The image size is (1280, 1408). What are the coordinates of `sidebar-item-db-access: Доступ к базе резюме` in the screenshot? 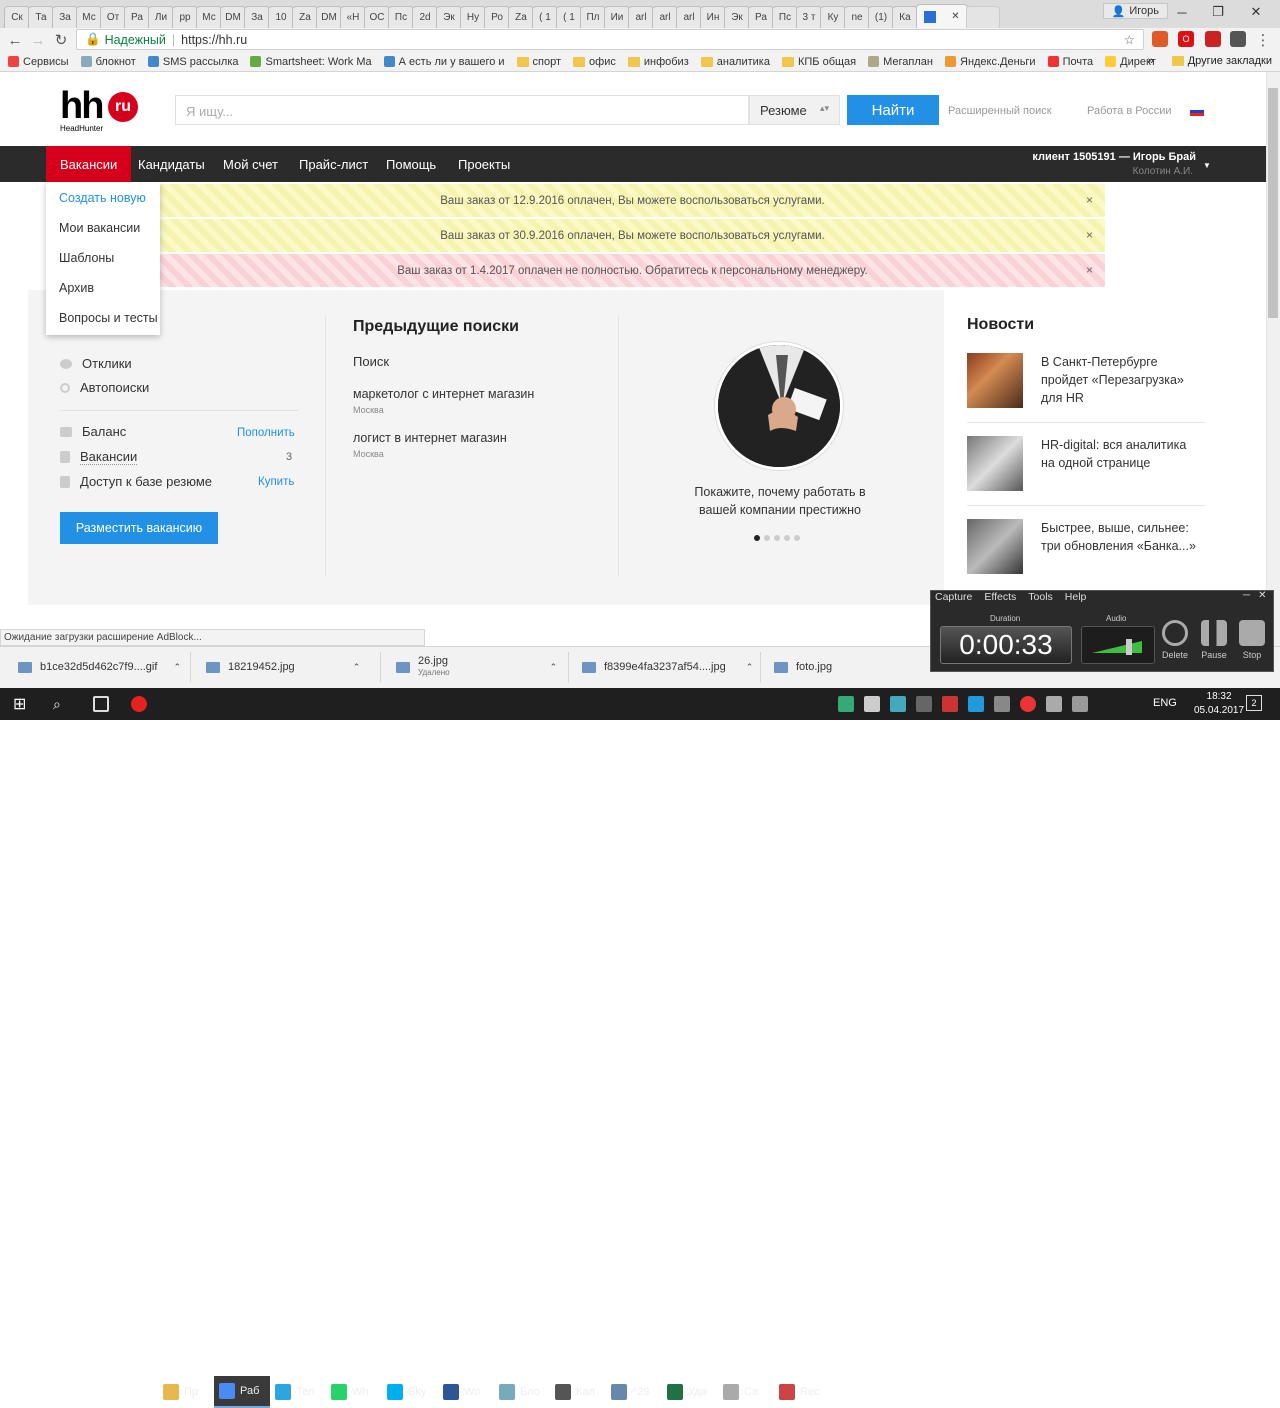 It's located at (136, 481).